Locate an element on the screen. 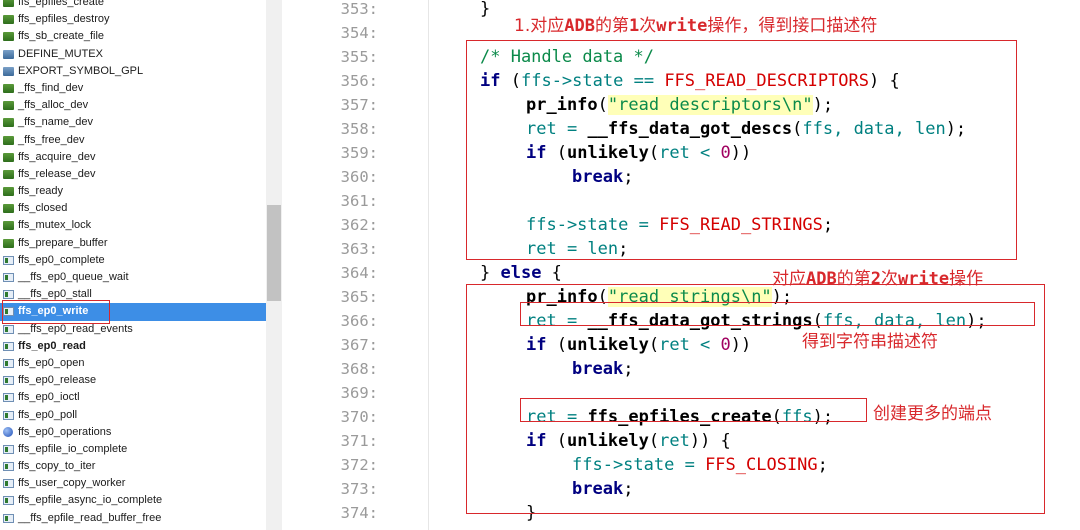  symbol-label: __ffs_ep0_queue_wait is located at coordinates (73, 277).